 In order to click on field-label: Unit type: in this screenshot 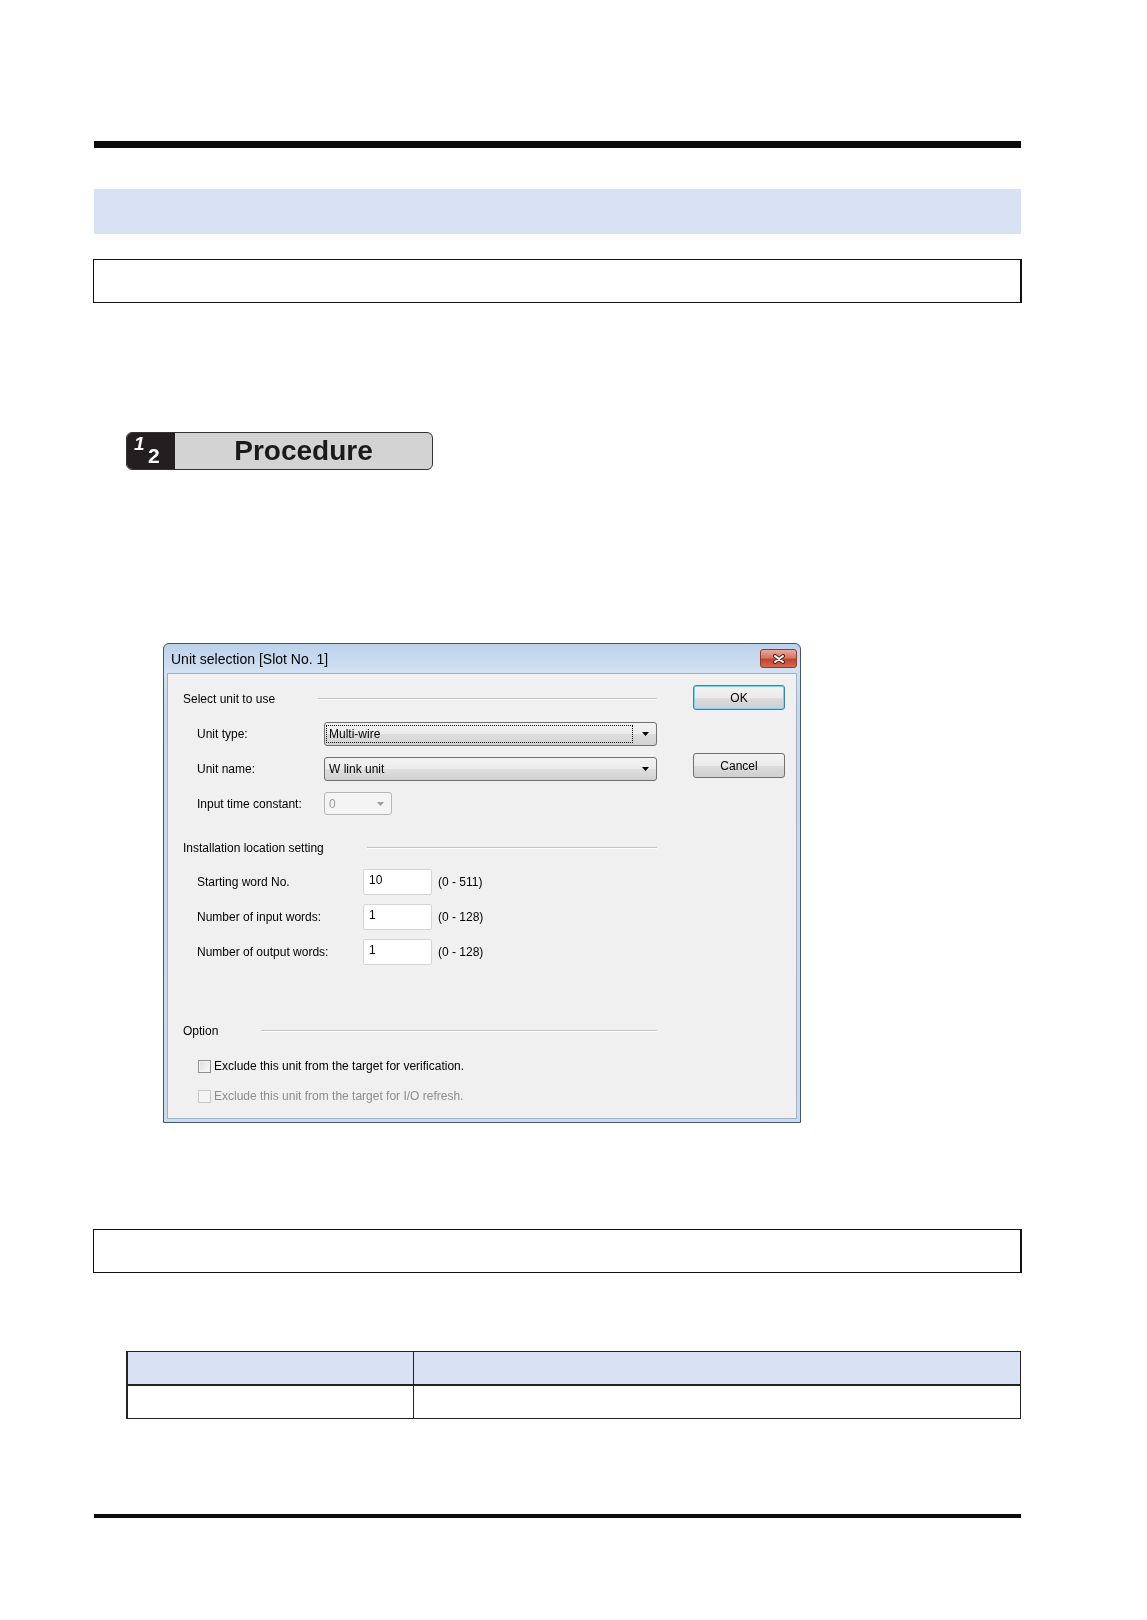, I will do `click(223, 733)`.